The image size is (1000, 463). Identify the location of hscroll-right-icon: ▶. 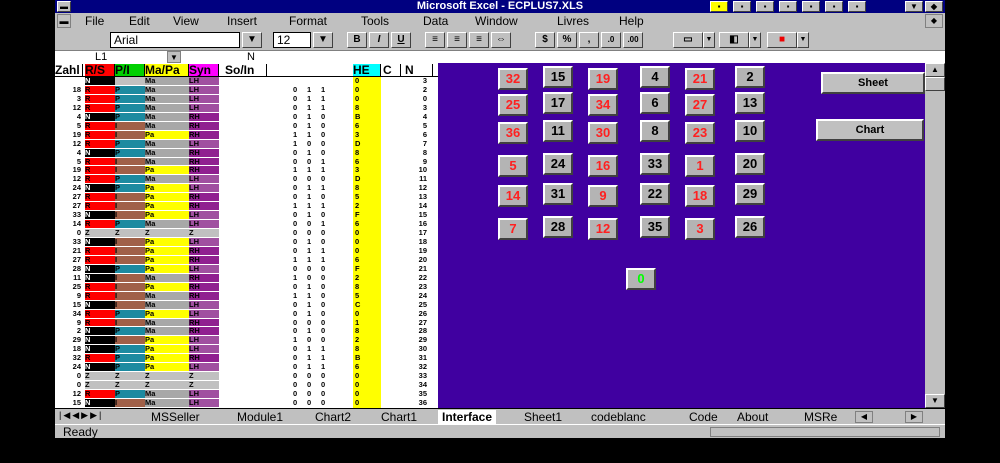
(914, 417).